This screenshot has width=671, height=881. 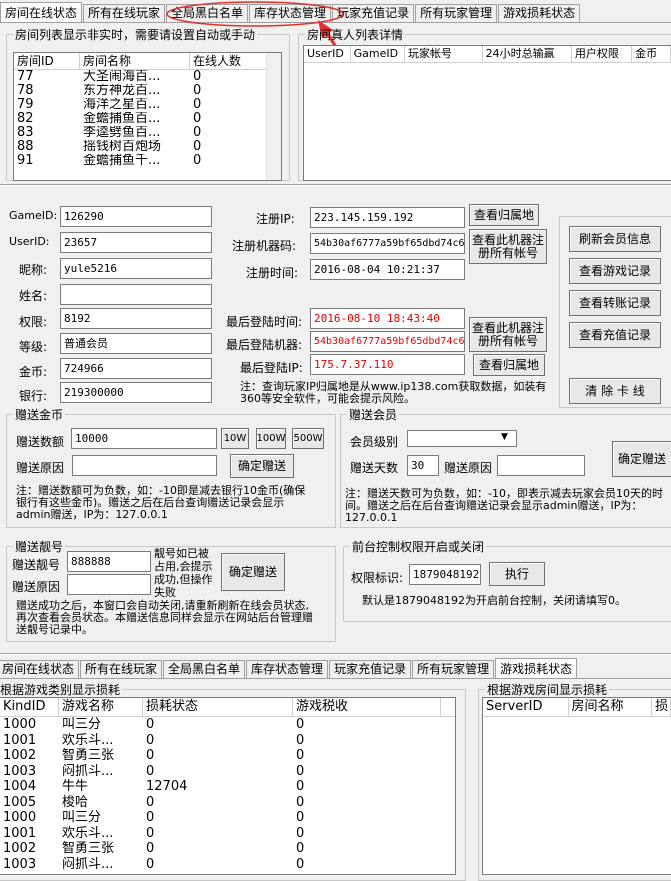 What do you see at coordinates (576, 786) in the screenshot?
I see `loss-room-grid: ServerID 房间名称 损` at bounding box center [576, 786].